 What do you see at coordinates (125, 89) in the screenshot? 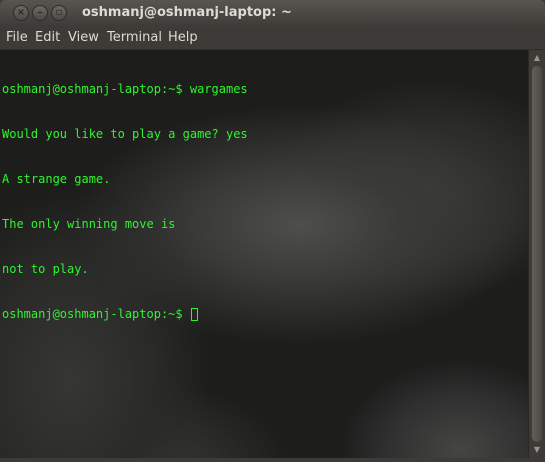
I see `terminal-line: oshmanj@oshmanj-laptop:~$ wargames` at bounding box center [125, 89].